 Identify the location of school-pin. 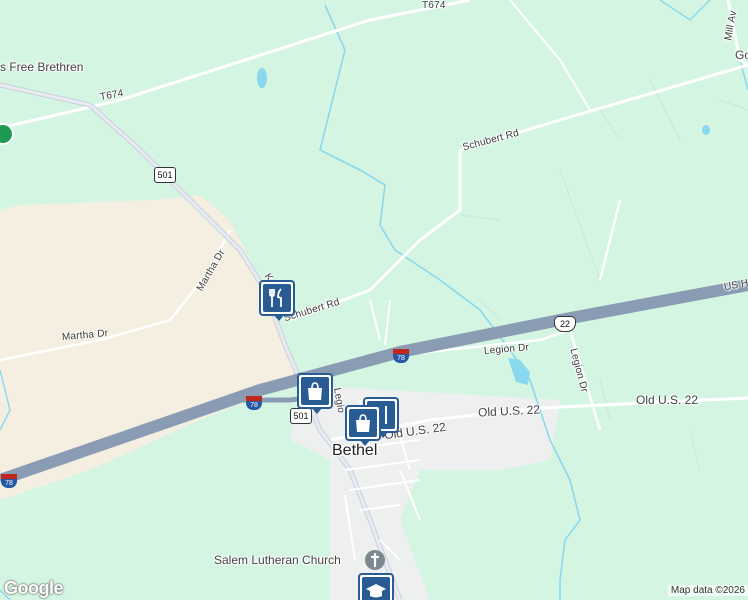
(376, 586).